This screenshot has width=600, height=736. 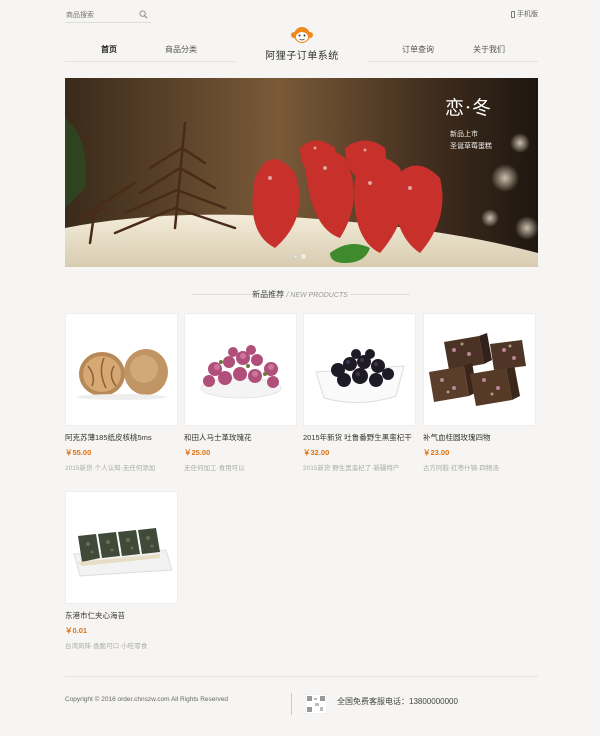 What do you see at coordinates (99, 15) in the screenshot?
I see `search-input` at bounding box center [99, 15].